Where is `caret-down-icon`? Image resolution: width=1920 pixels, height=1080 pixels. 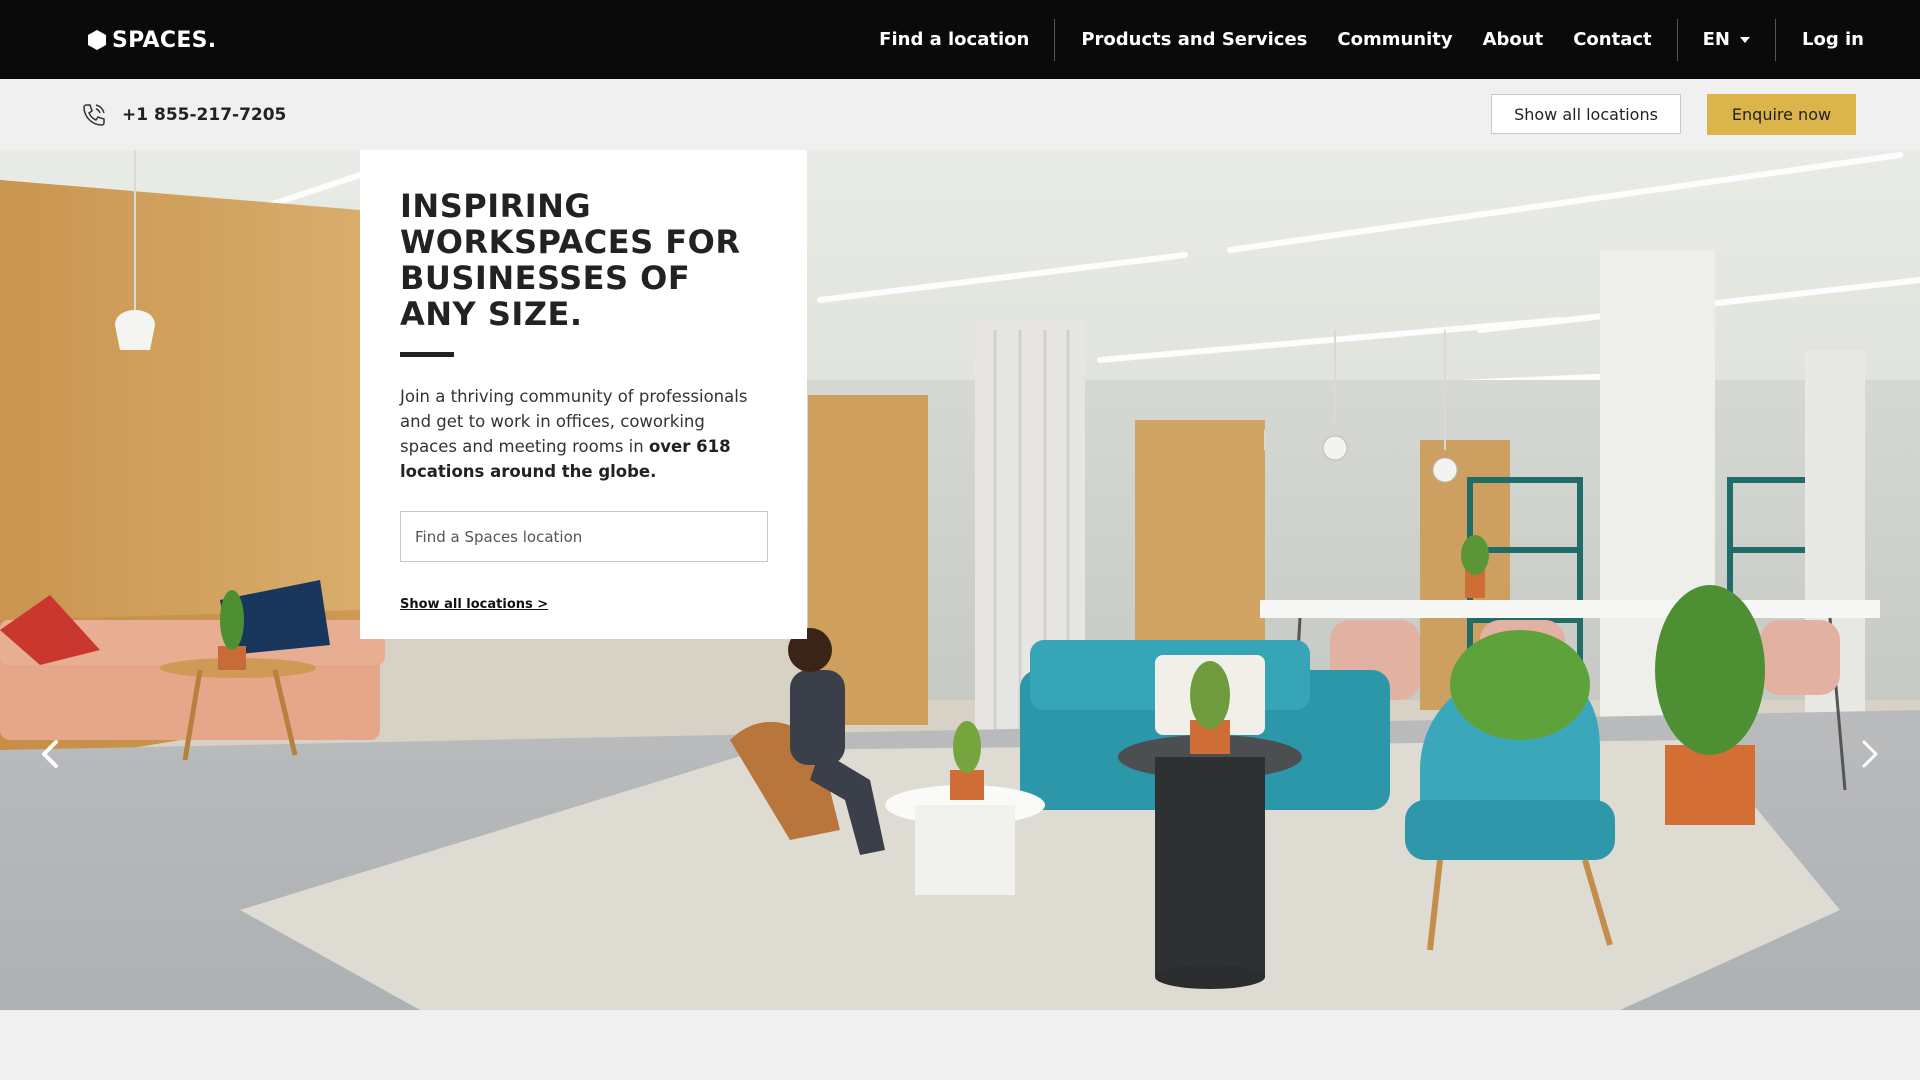 caret-down-icon is located at coordinates (1745, 39).